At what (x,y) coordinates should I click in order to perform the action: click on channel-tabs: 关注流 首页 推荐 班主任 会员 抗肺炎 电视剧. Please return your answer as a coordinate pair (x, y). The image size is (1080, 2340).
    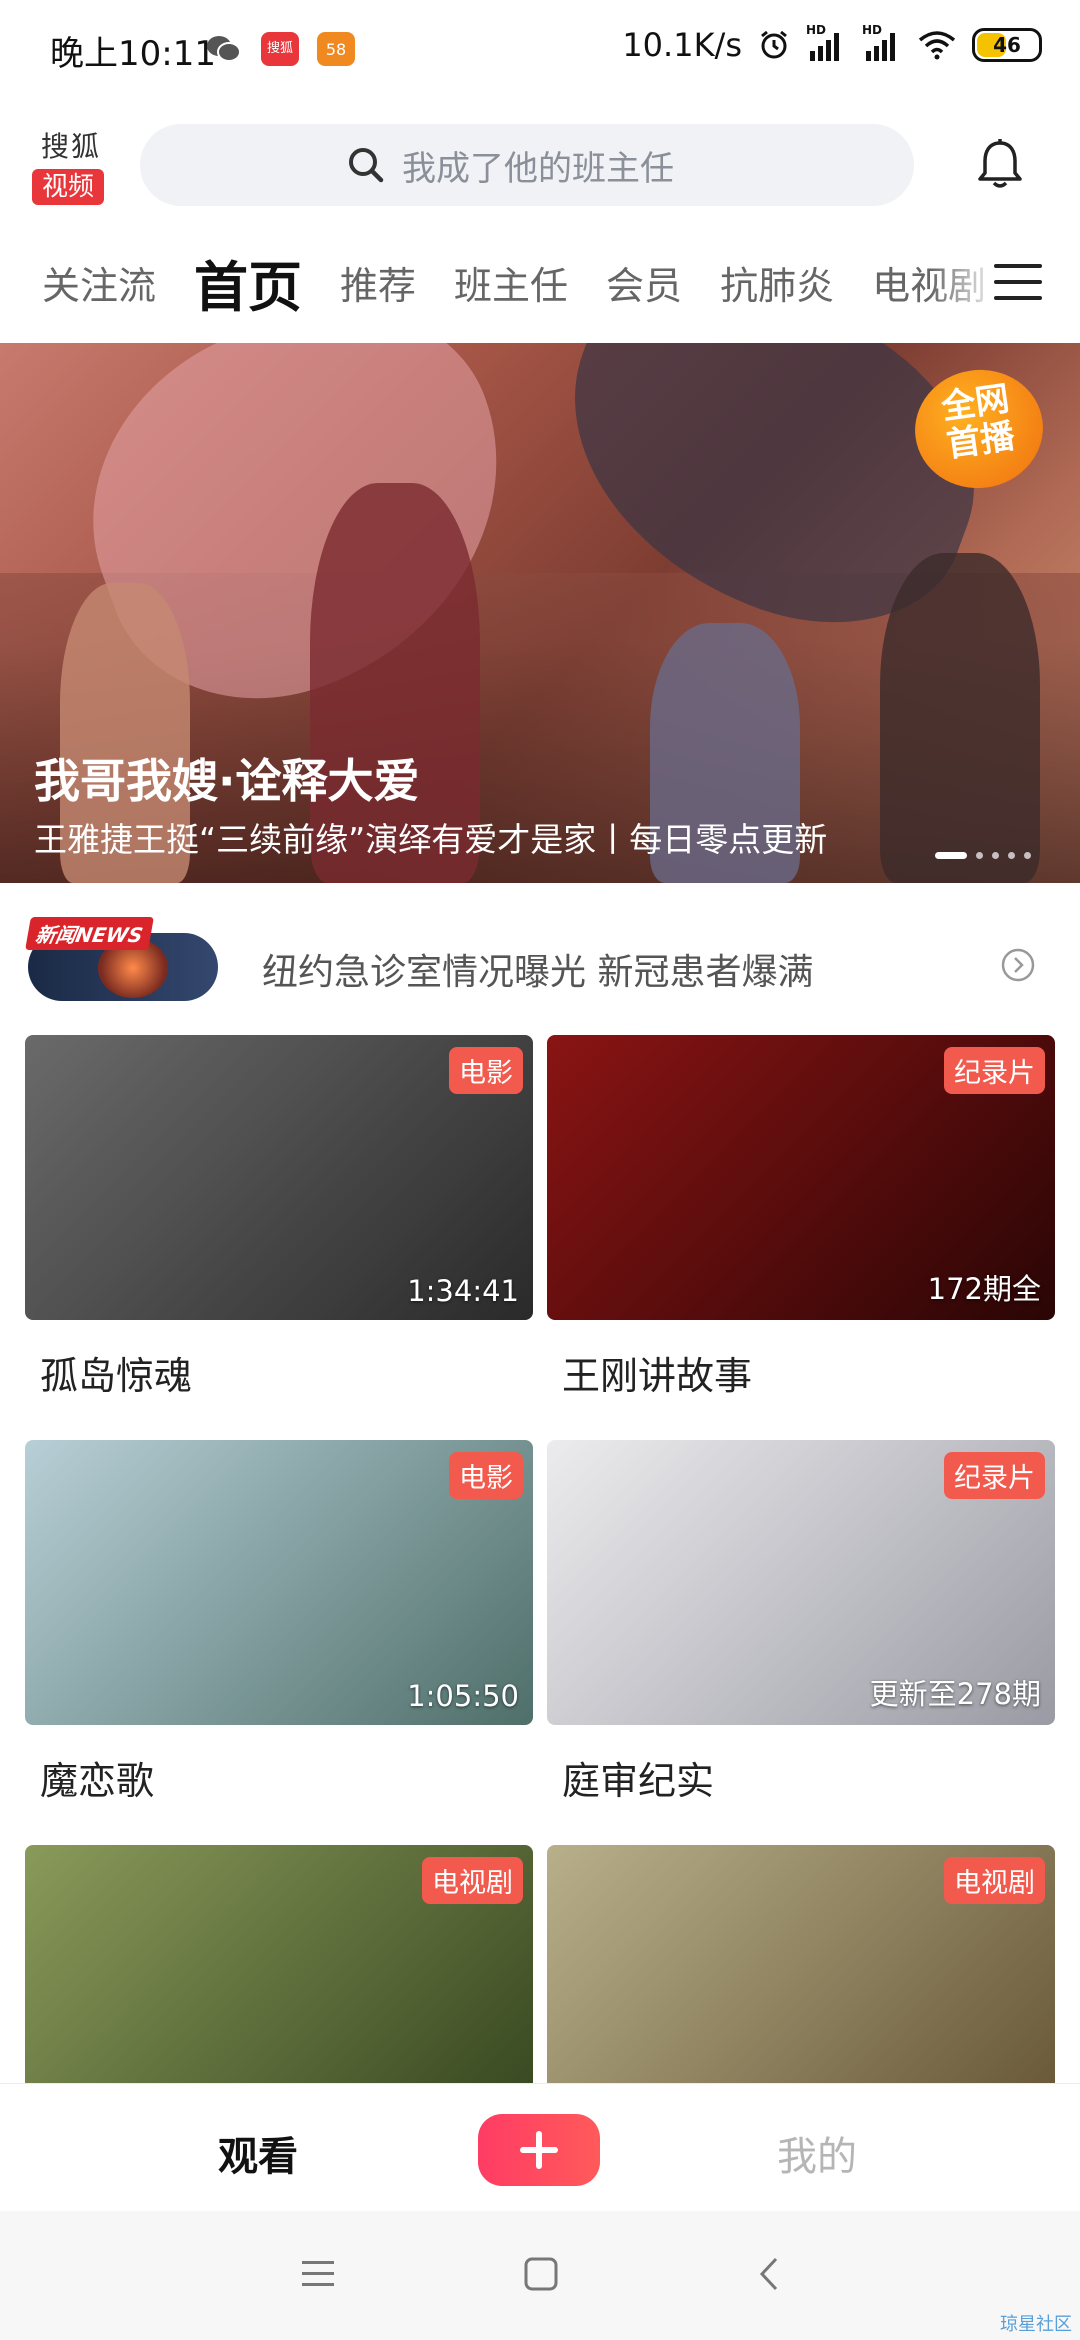
    Looking at the image, I should click on (500, 282).